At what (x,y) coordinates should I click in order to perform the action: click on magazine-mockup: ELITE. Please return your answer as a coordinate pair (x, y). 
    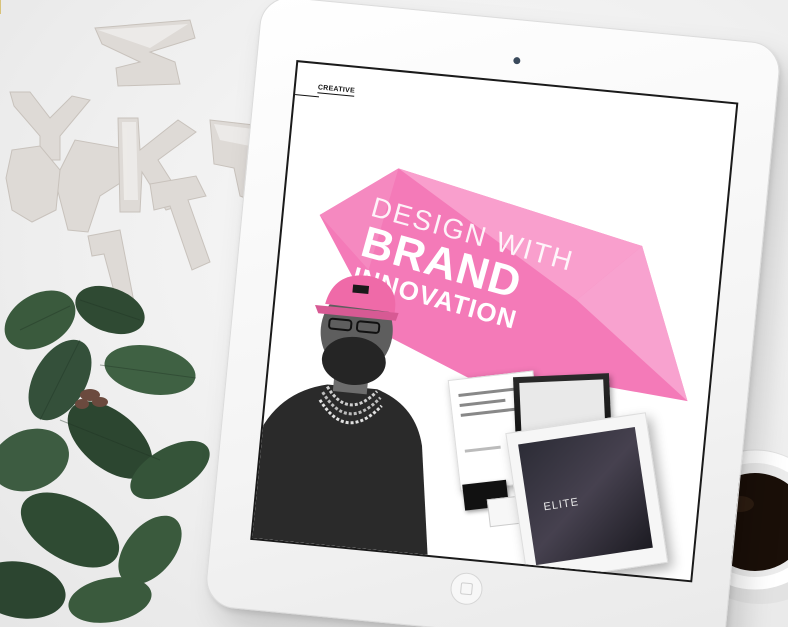
    Looking at the image, I should click on (587, 497).